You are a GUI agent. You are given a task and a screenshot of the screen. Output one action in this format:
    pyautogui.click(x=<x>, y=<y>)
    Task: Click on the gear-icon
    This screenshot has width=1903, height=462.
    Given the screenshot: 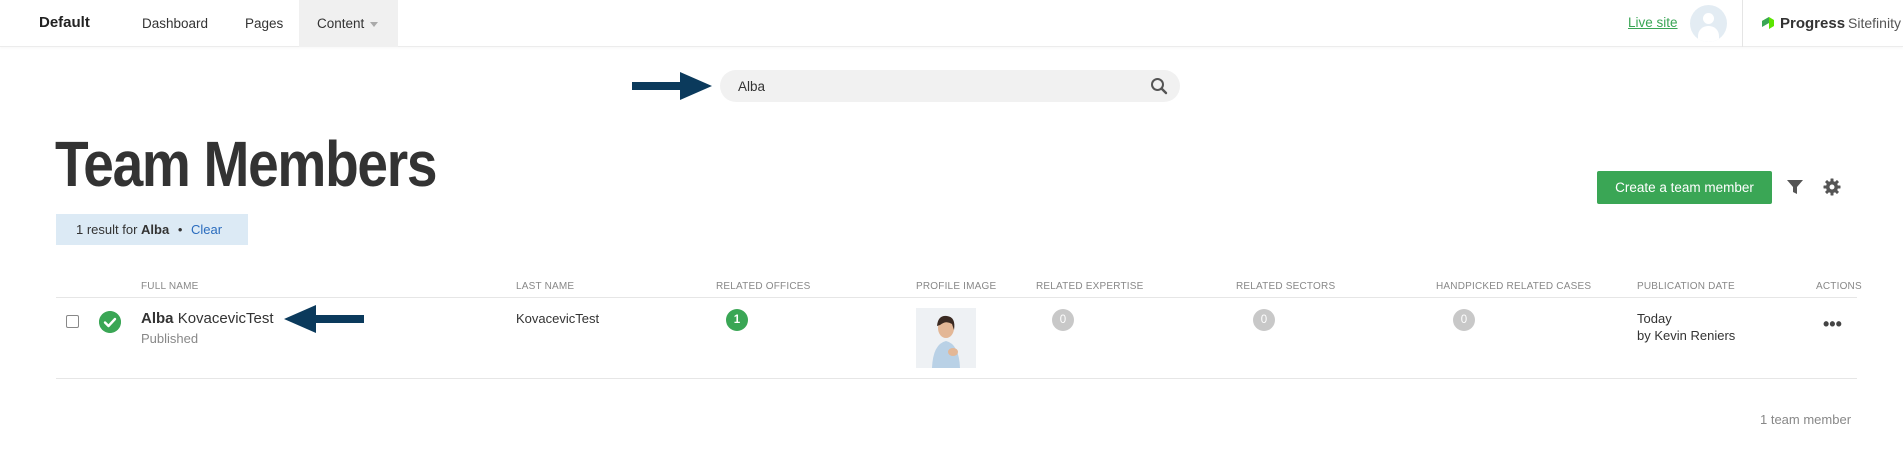 What is the action you would take?
    pyautogui.click(x=1832, y=187)
    